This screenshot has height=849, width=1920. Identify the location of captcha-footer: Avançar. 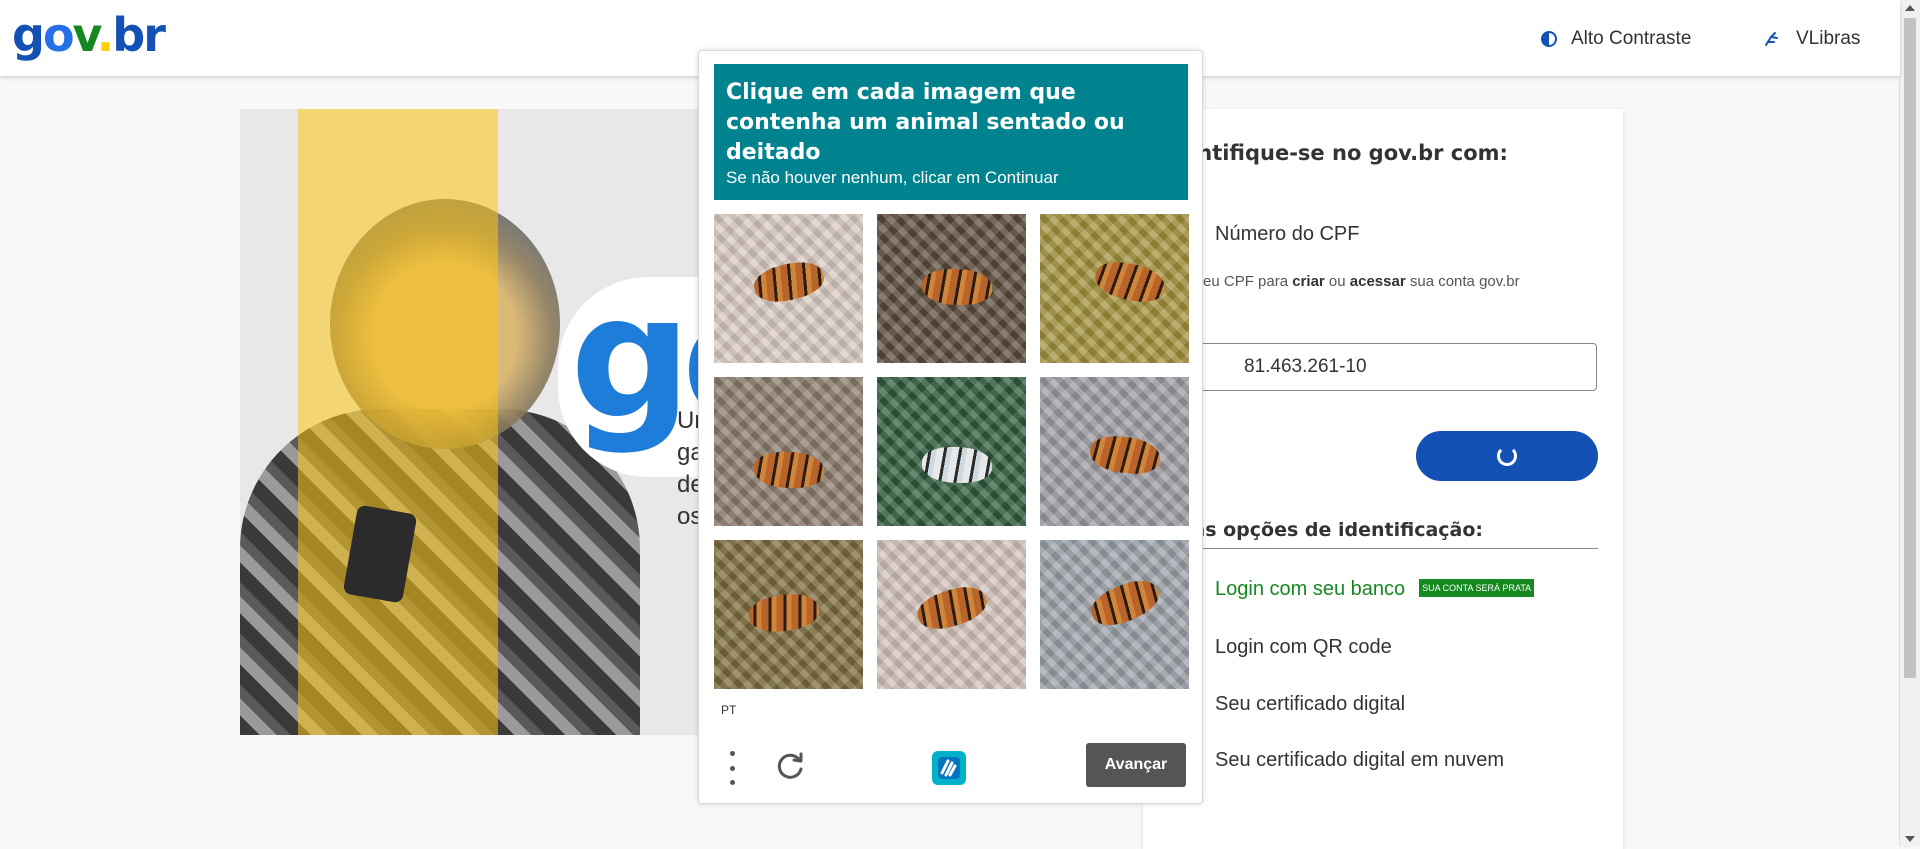
(950, 767).